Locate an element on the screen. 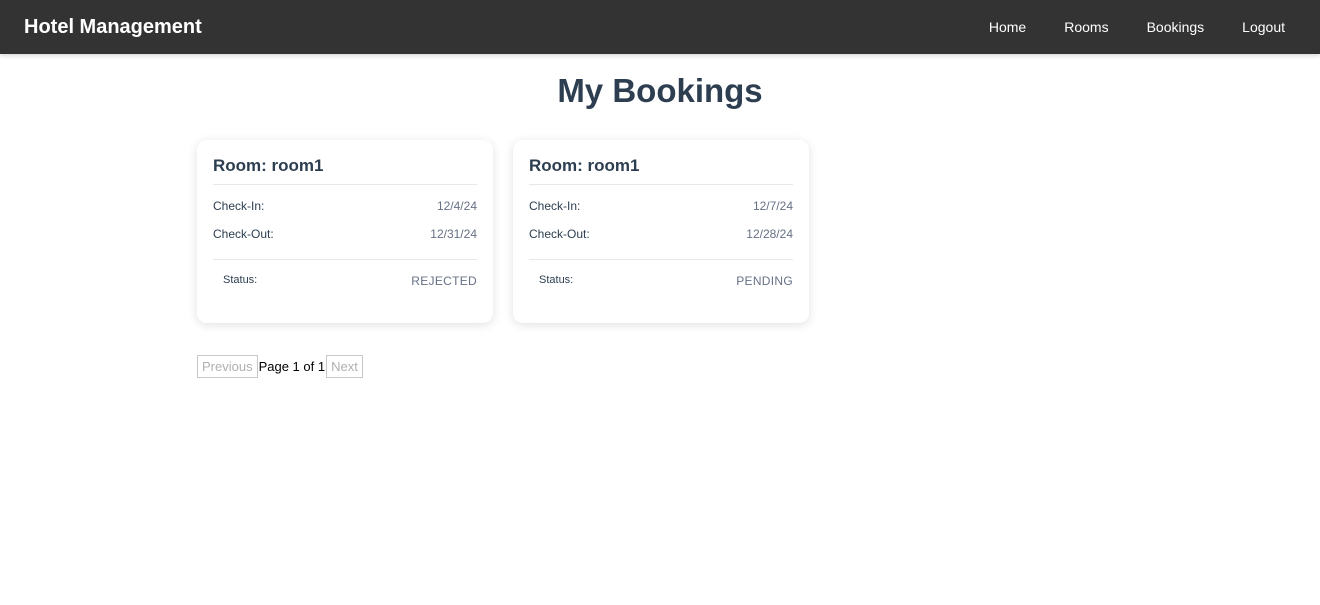 This screenshot has width=1320, height=605. check-out-row: Check-Out: 12/28/24 is located at coordinates (661, 234).